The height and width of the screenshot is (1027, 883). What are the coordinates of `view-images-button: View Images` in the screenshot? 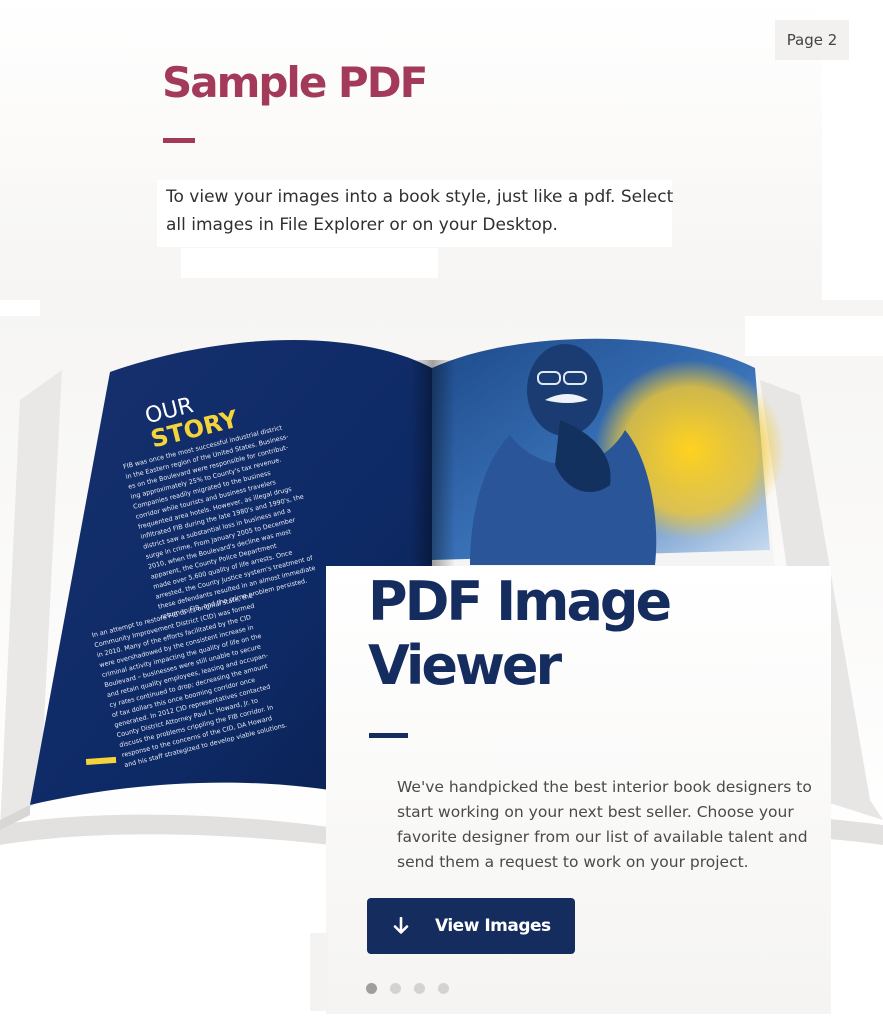 It's located at (471, 926).